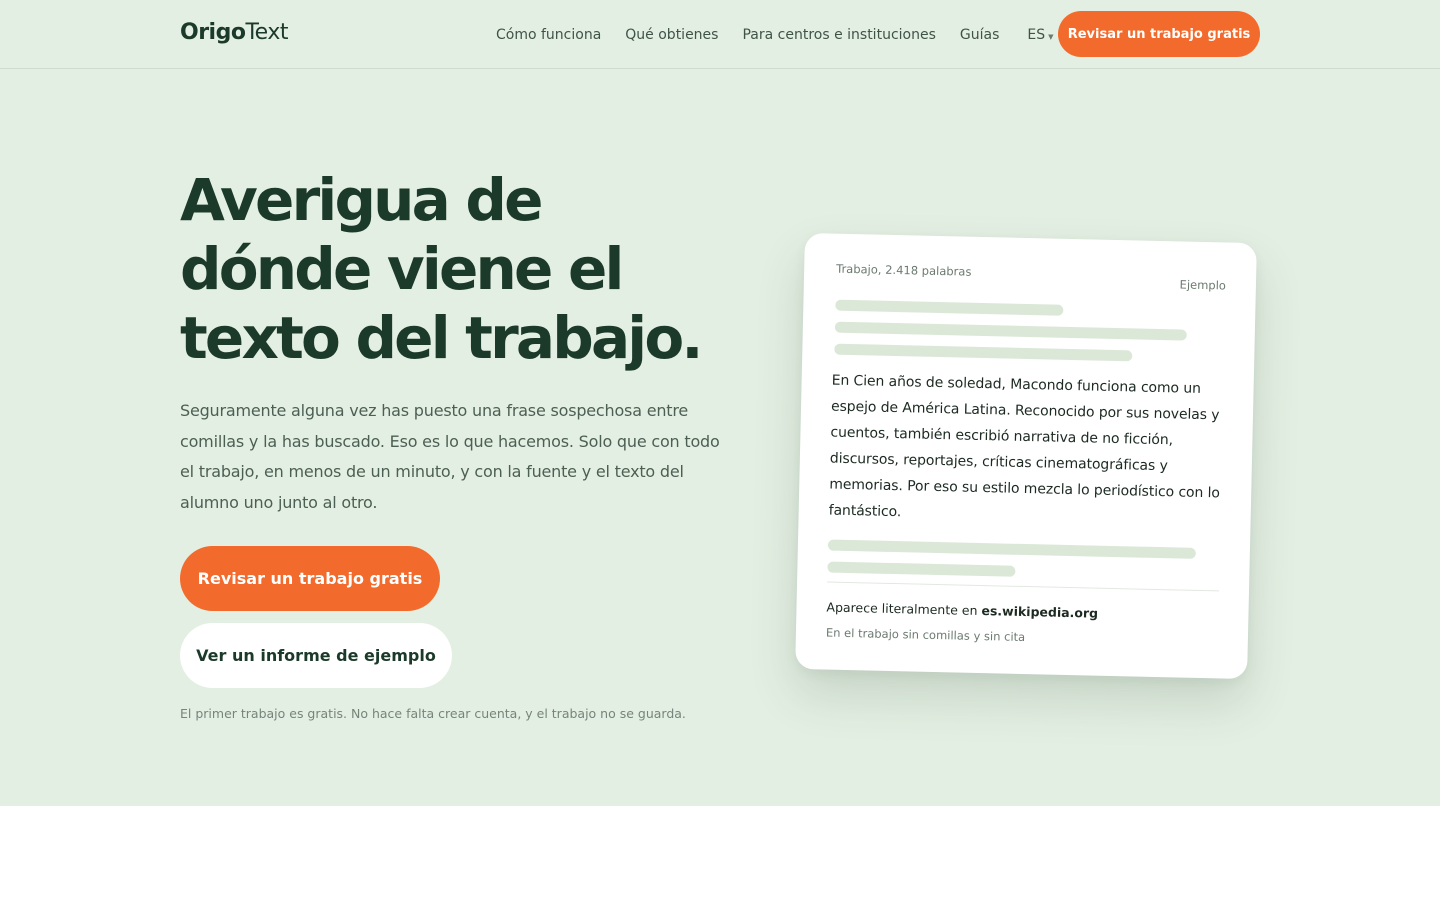 This screenshot has width=1440, height=900. What do you see at coordinates (266, 32) in the screenshot?
I see `logo-light: Text` at bounding box center [266, 32].